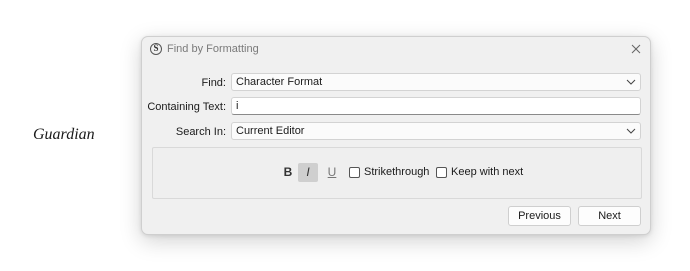 The width and height of the screenshot is (690, 271). I want to click on close-icon, so click(636, 49).